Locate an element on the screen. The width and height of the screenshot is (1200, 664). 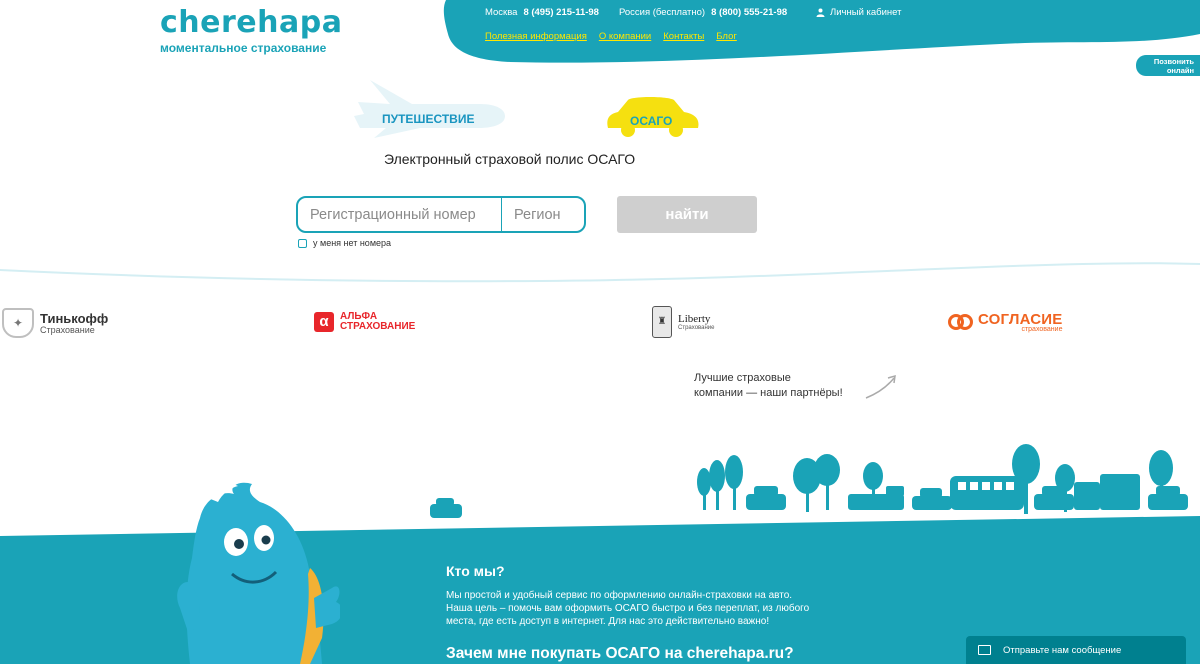
wave-divider is located at coordinates (600, 273).